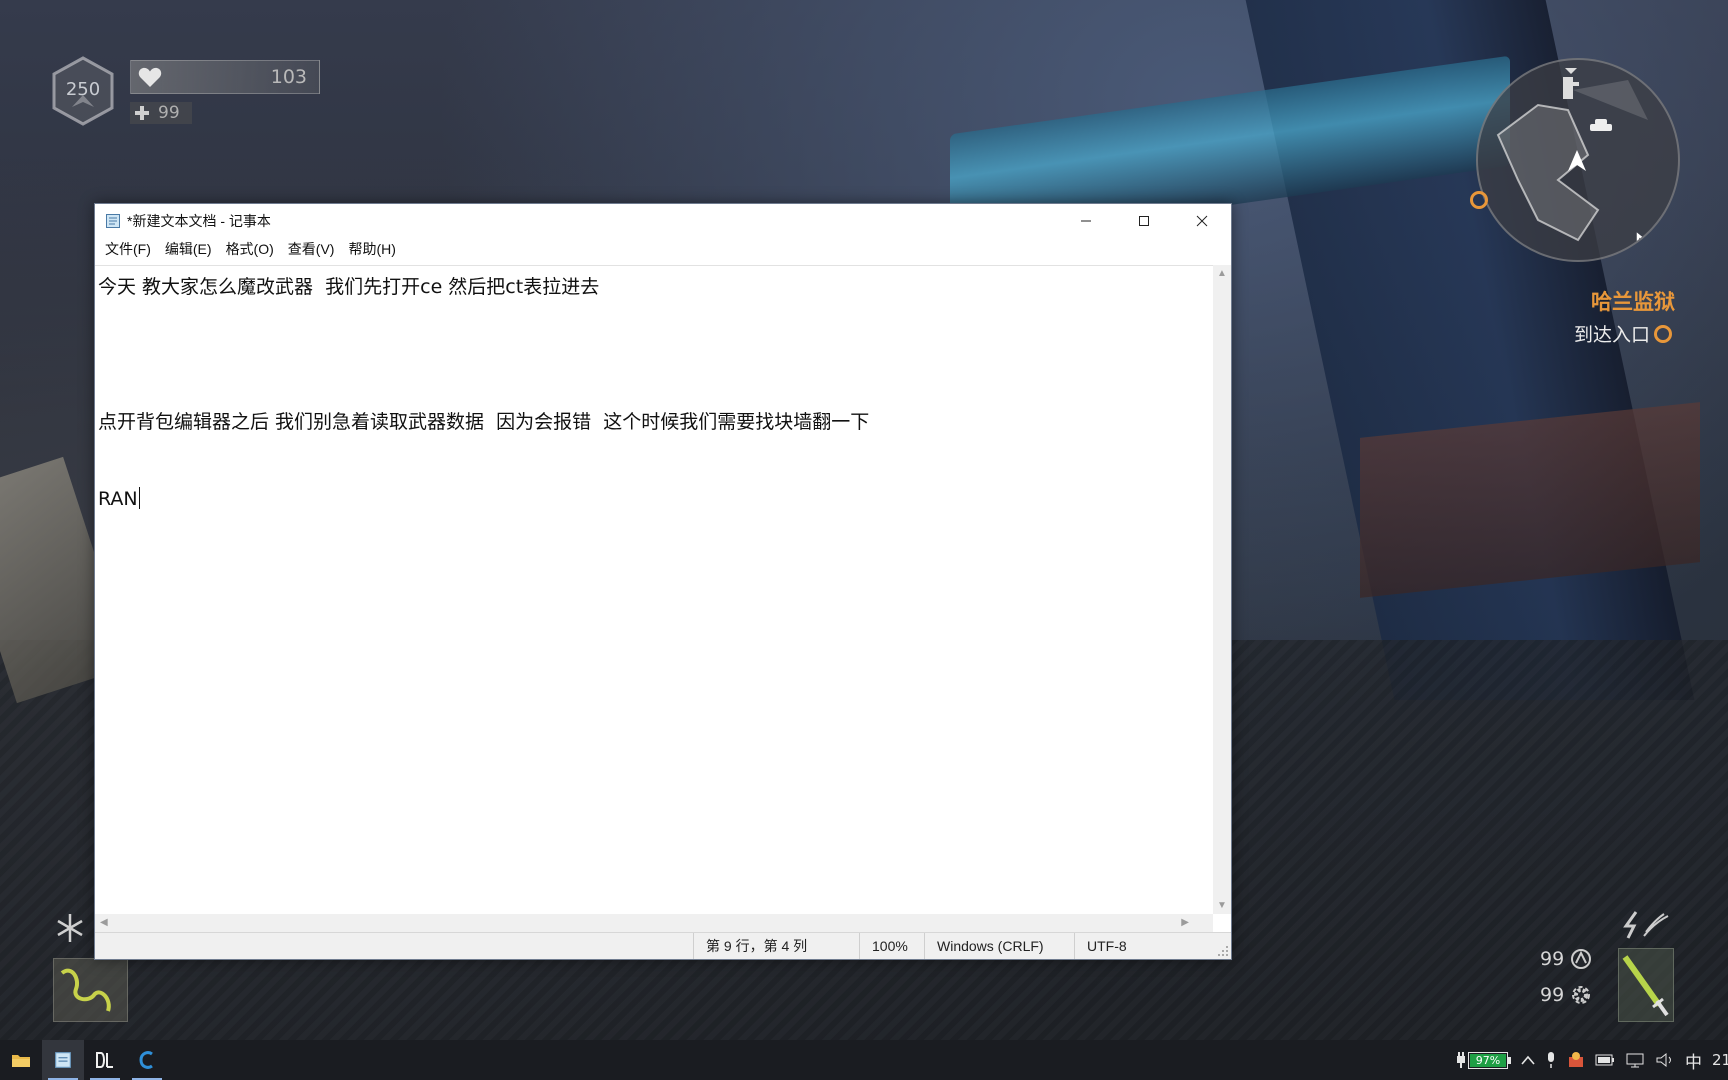  I want to click on scroll-right-icon: ▶, so click(1185, 922).